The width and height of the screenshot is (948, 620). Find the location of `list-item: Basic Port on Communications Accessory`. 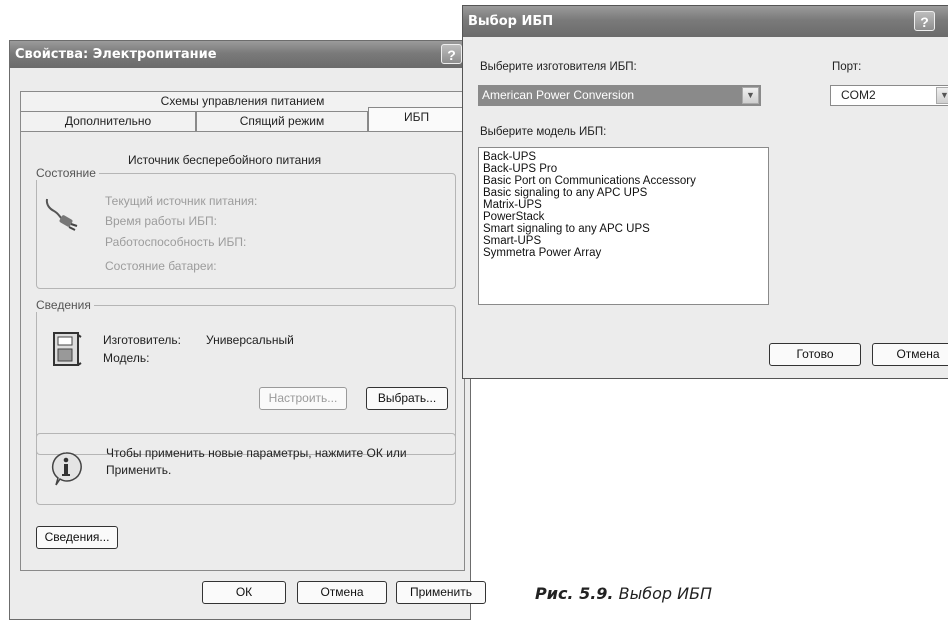

list-item: Basic Port on Communications Accessory is located at coordinates (623, 181).